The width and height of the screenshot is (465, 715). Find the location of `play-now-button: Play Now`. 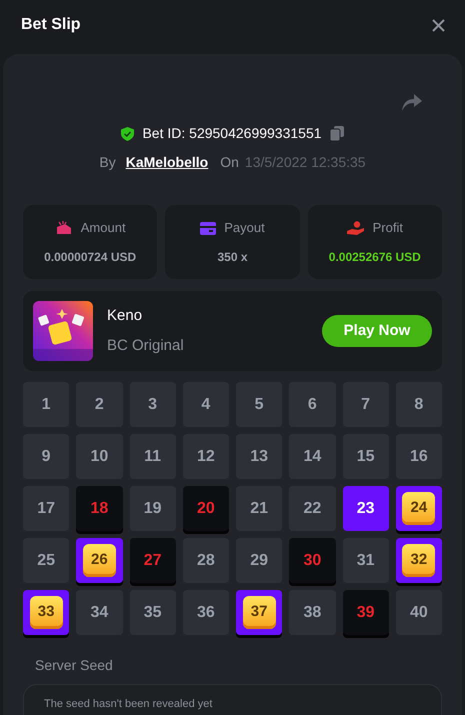

play-now-button: Play Now is located at coordinates (377, 331).